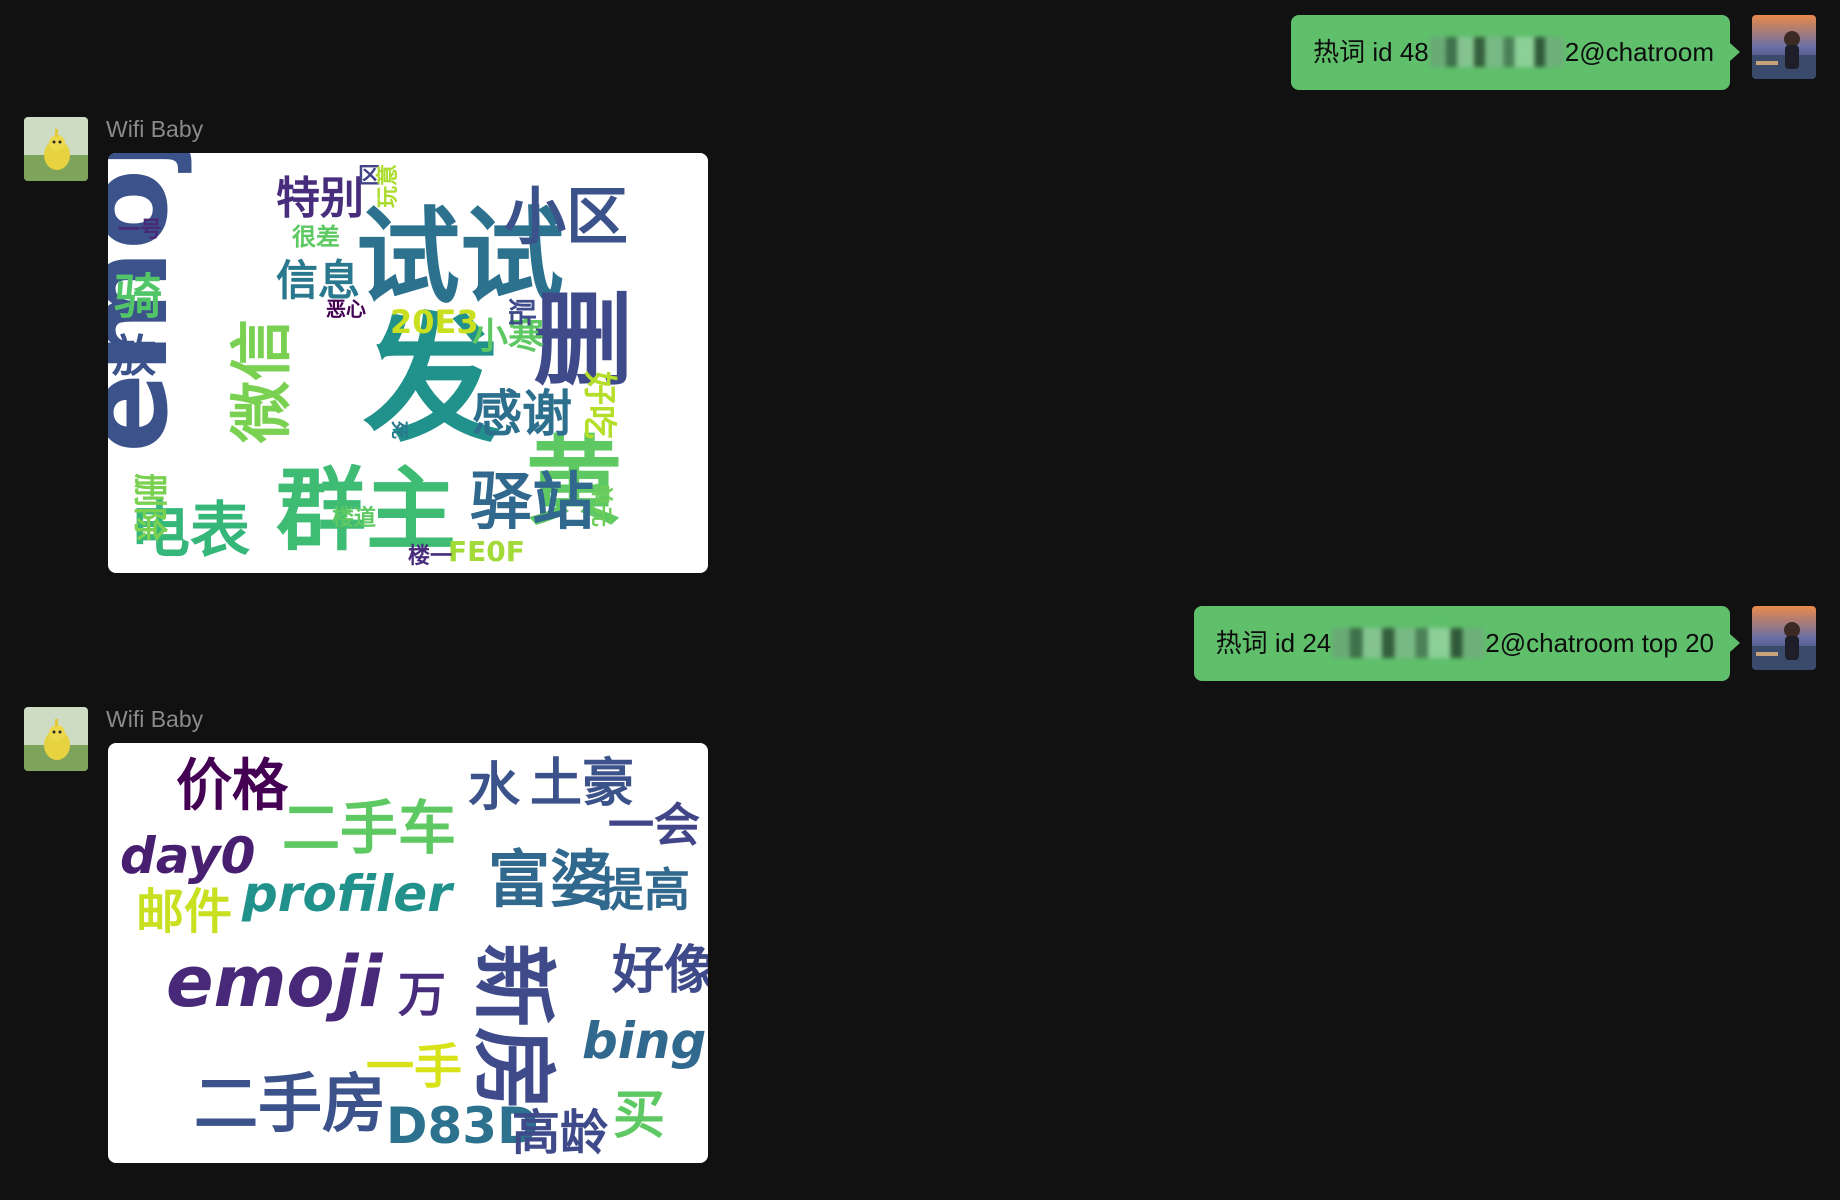 The height and width of the screenshot is (1200, 1840). I want to click on wordcloud-word: 一会, so click(654, 825).